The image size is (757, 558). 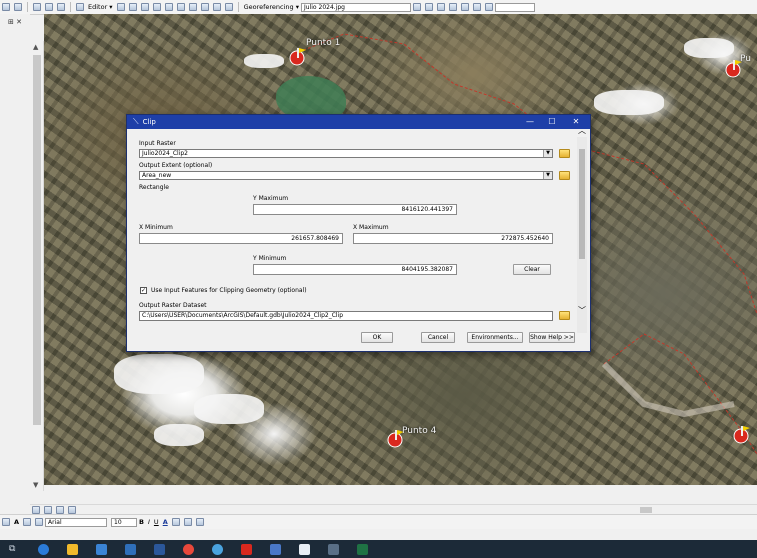 I want to click on layout-view-icon, so click(x=36, y=510).